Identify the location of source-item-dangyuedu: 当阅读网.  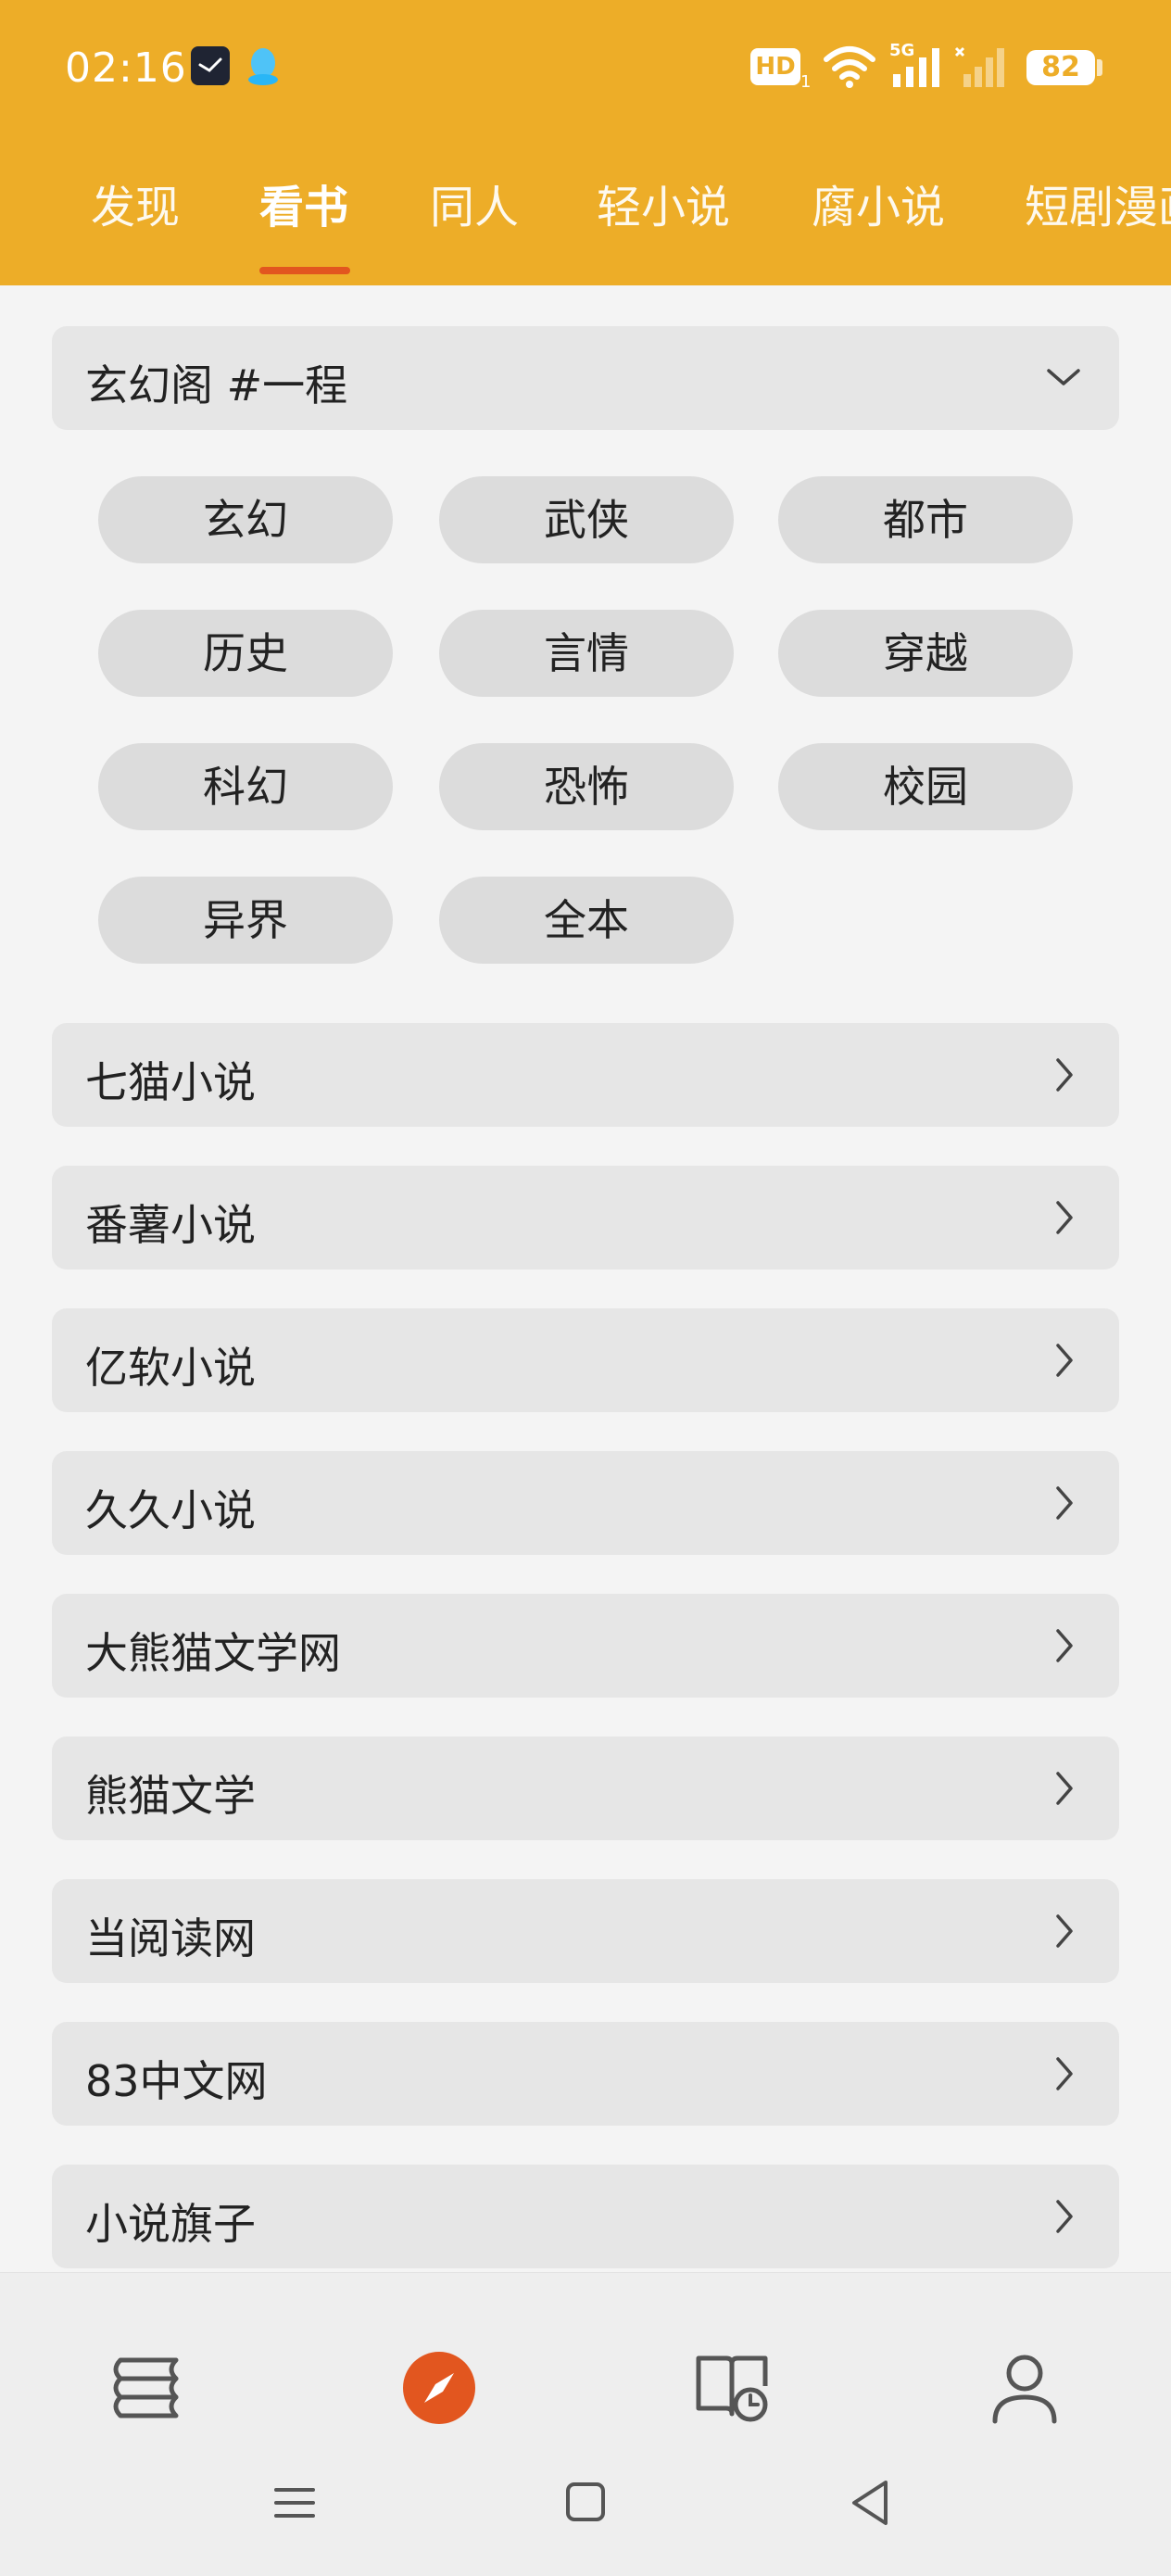
(585, 1931).